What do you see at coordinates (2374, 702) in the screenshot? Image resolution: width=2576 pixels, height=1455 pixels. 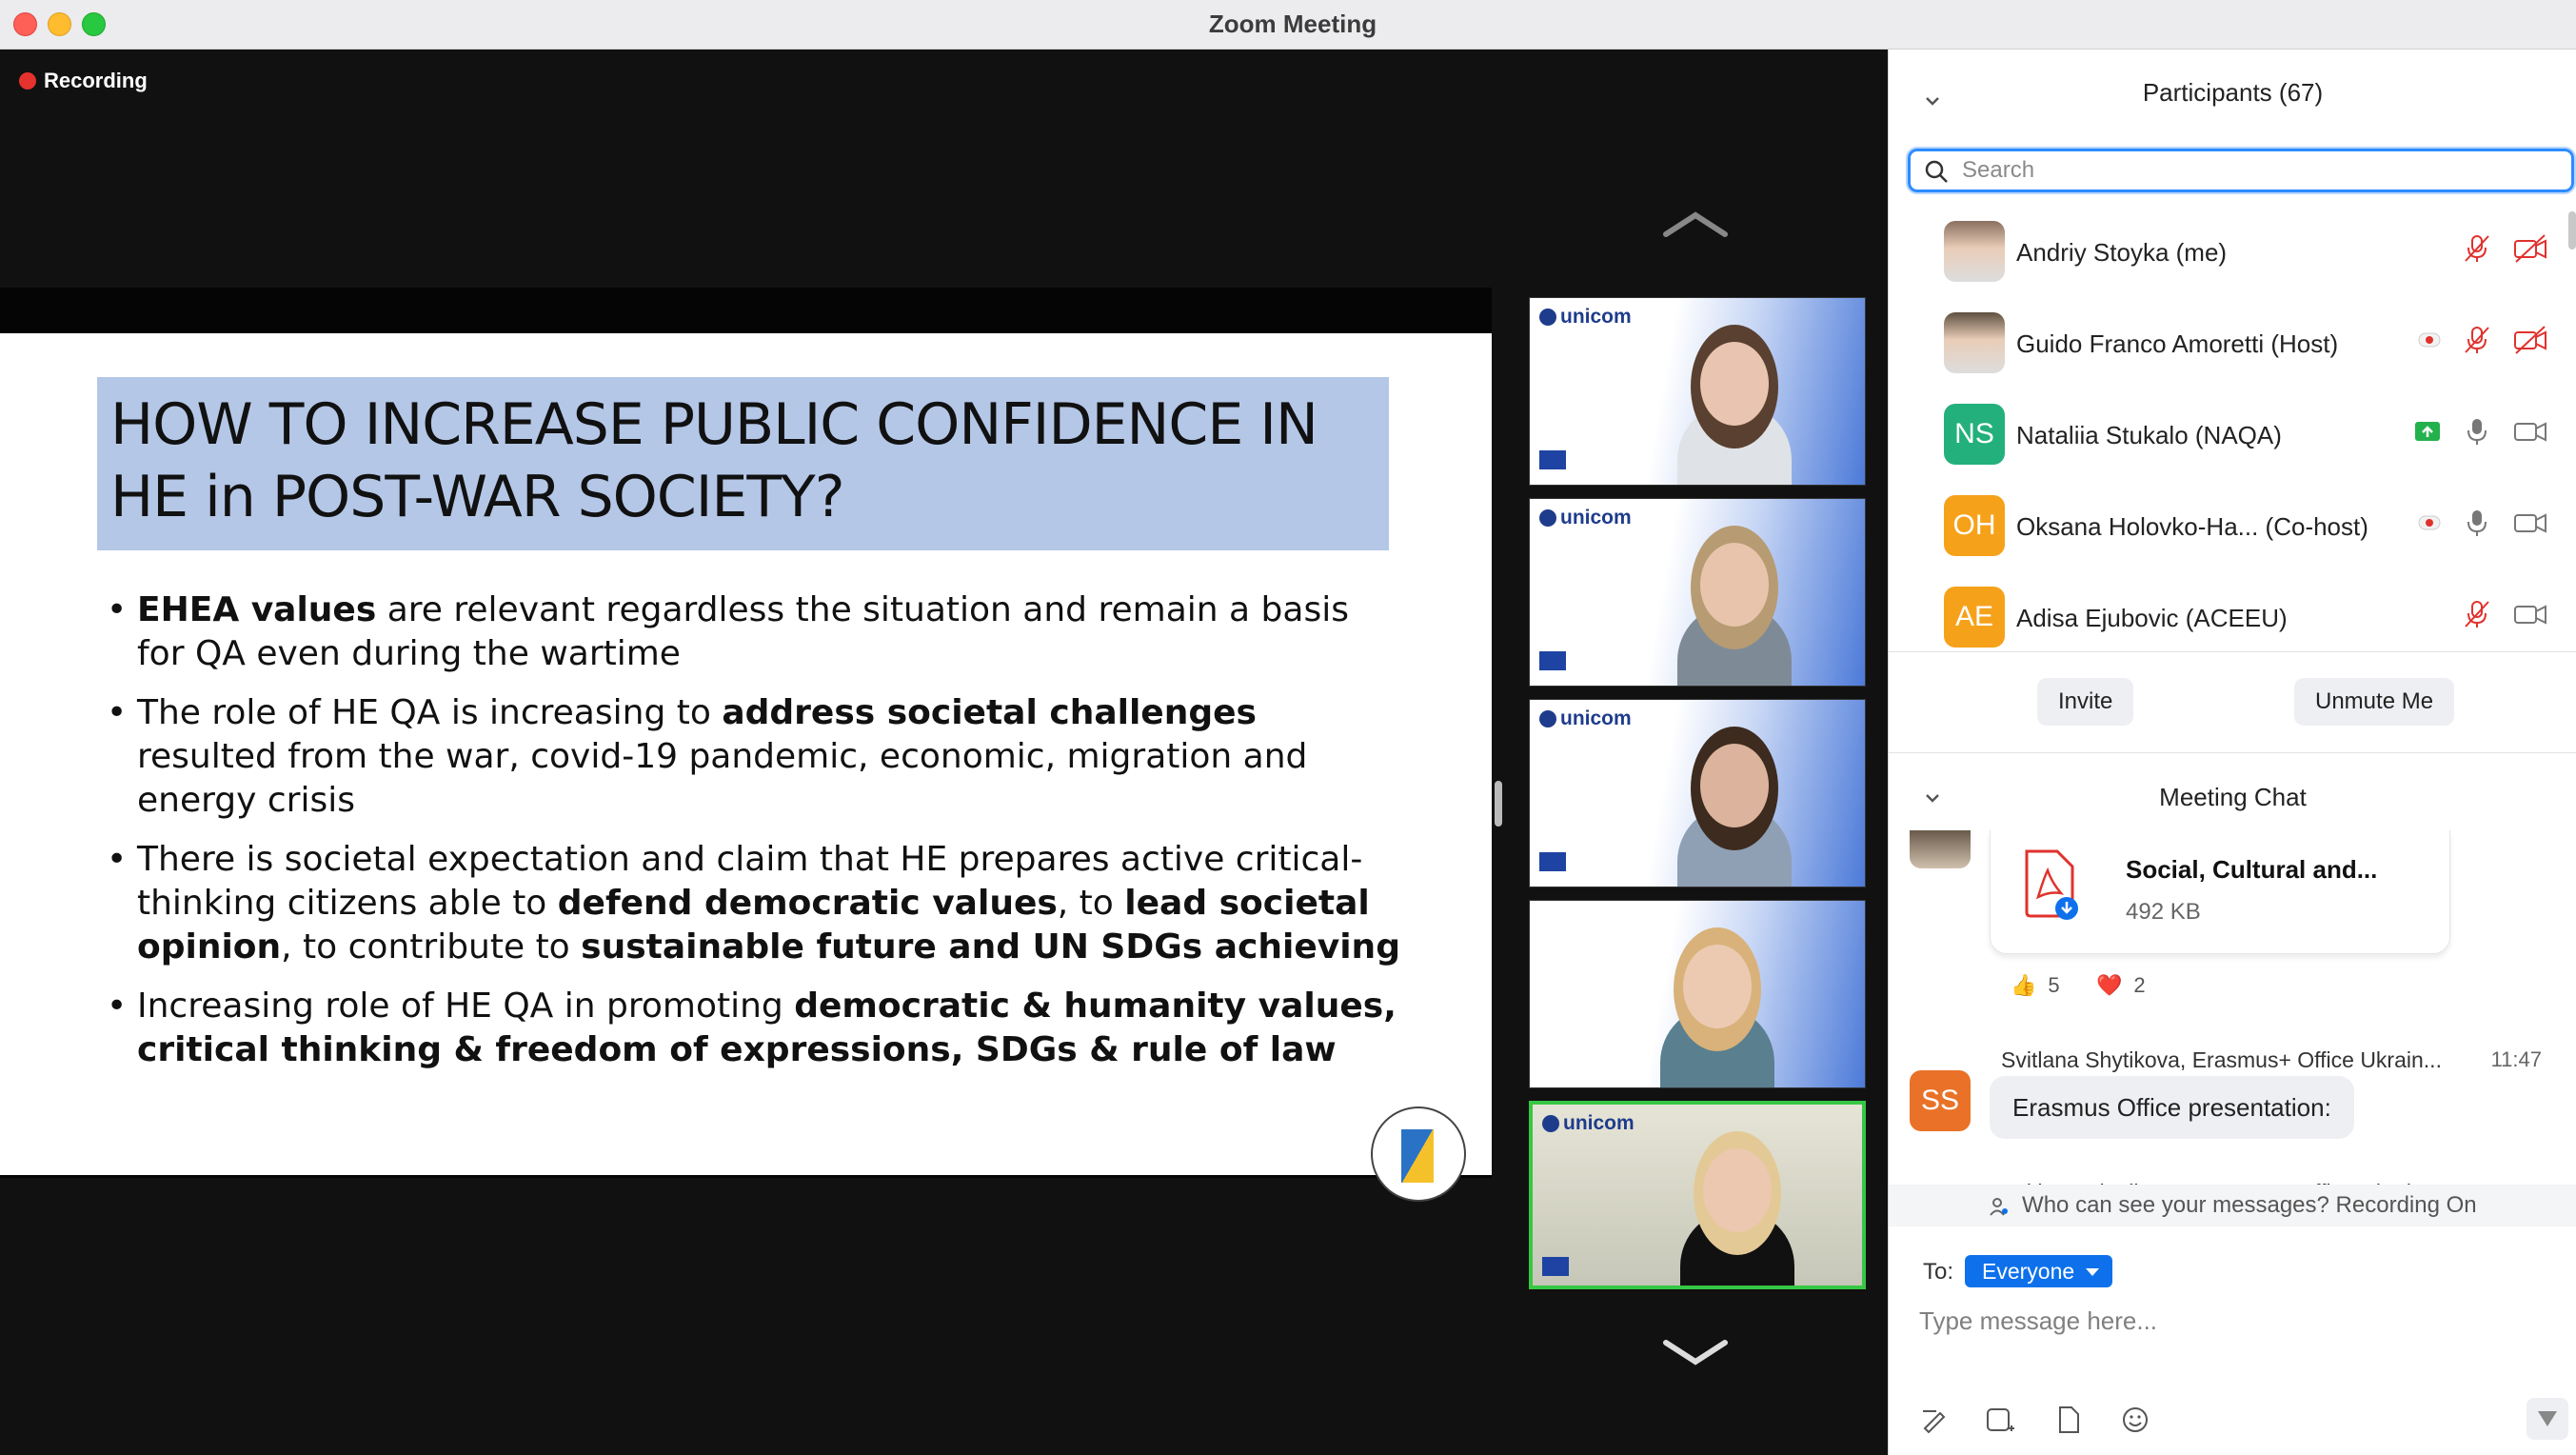 I see `unmute-me-button: Unmute Me` at bounding box center [2374, 702].